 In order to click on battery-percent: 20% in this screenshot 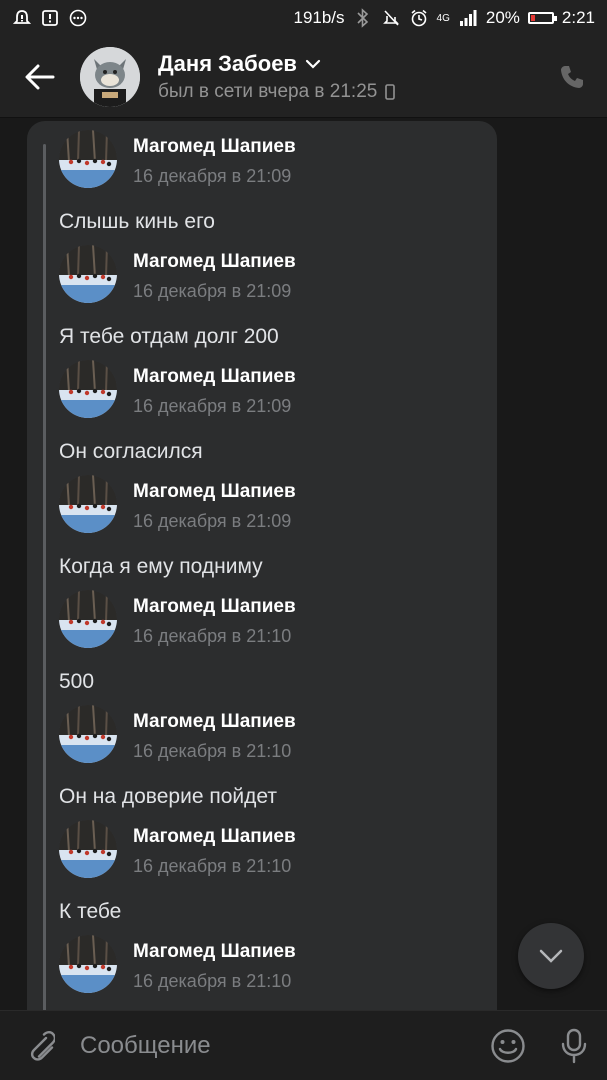, I will do `click(502, 17)`.